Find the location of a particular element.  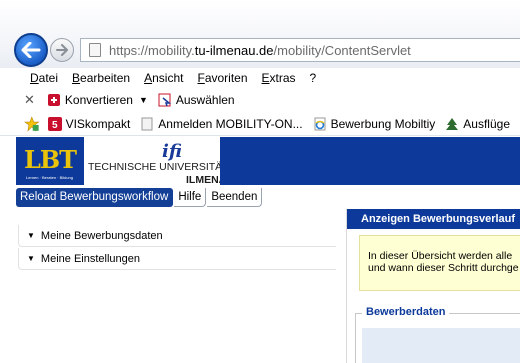

url-prefix: https://mobility. is located at coordinates (152, 50).